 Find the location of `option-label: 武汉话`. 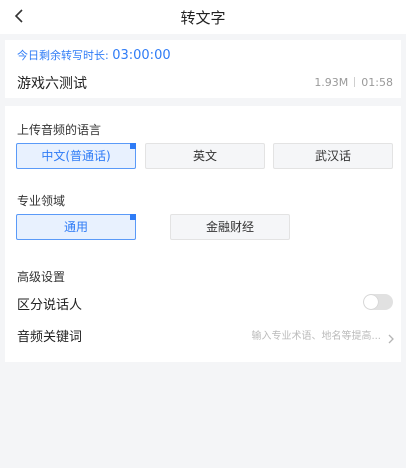

option-label: 武汉话 is located at coordinates (332, 156).